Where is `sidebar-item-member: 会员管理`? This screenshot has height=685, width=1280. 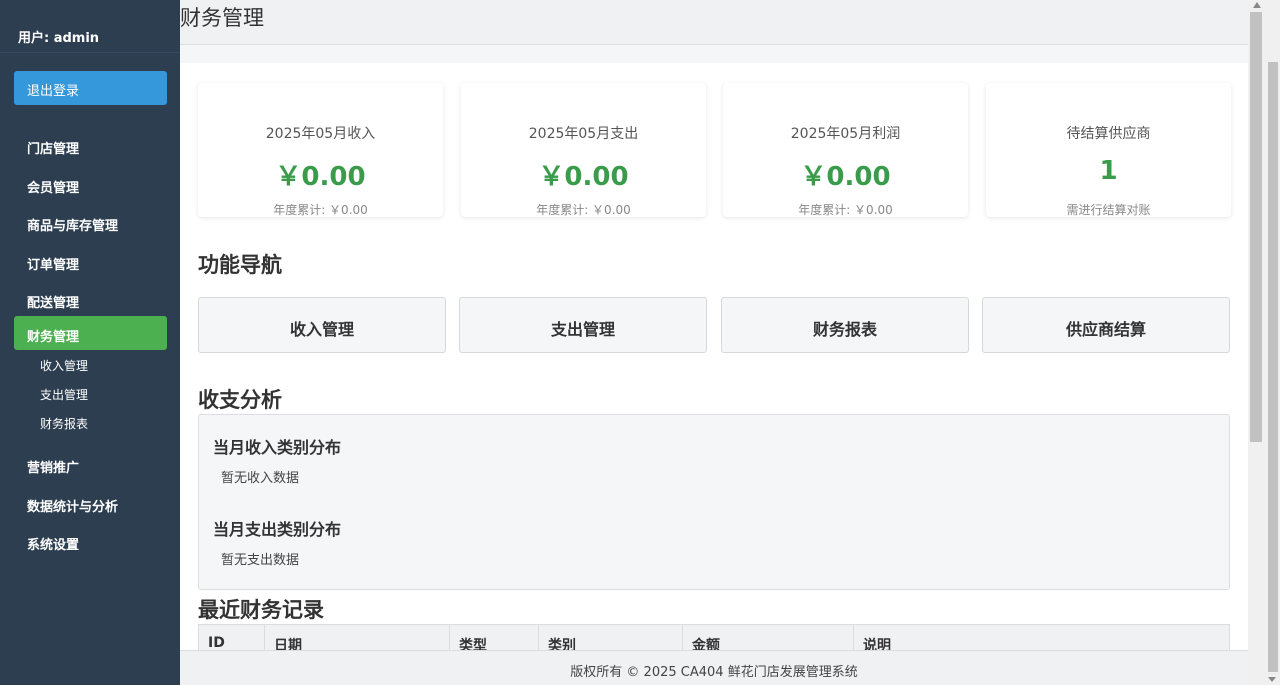
sidebar-item-member: 会员管理 is located at coordinates (90, 184).